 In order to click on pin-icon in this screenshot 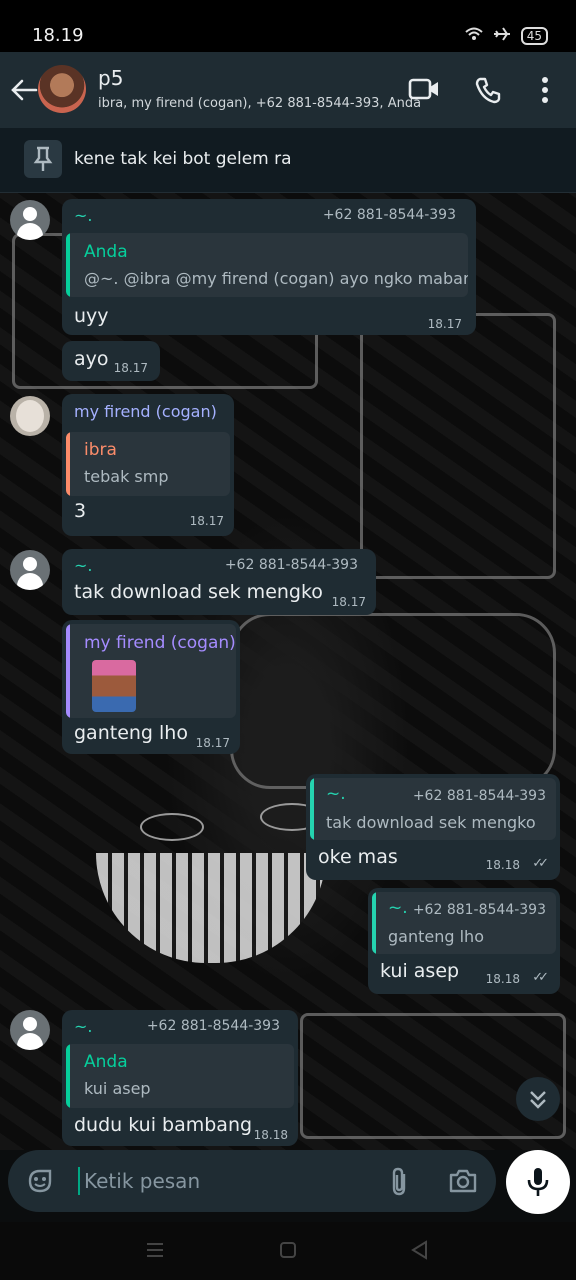, I will do `click(43, 159)`.